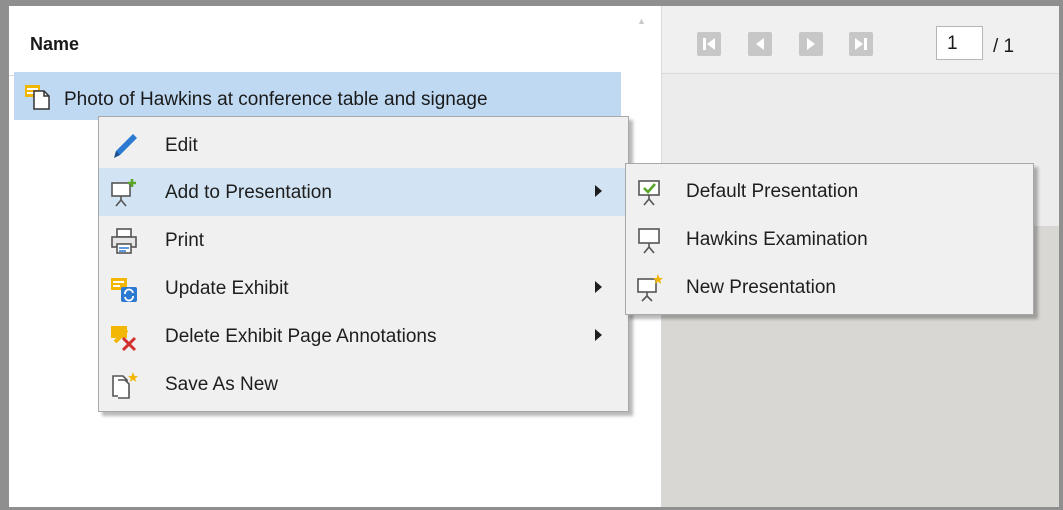  I want to click on viewer-toolbar: 1 / 1, so click(860, 40).